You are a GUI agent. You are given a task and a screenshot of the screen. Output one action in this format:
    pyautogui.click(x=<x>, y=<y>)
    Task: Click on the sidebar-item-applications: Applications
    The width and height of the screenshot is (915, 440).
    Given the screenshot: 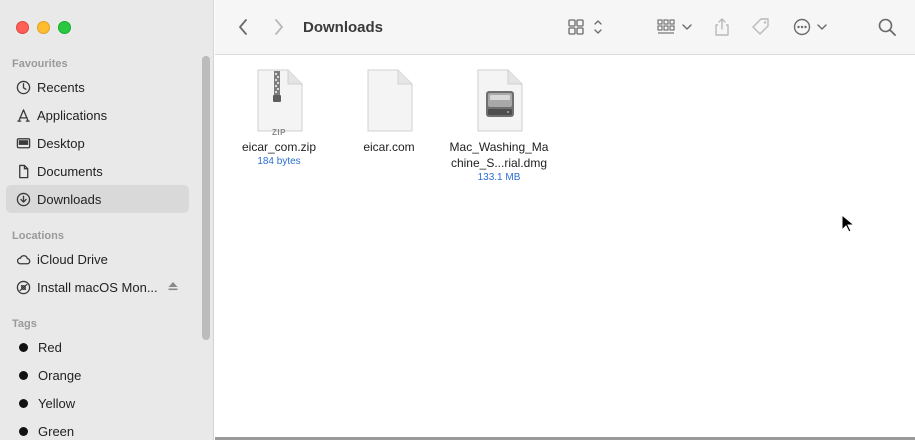 What is the action you would take?
    pyautogui.click(x=97, y=115)
    